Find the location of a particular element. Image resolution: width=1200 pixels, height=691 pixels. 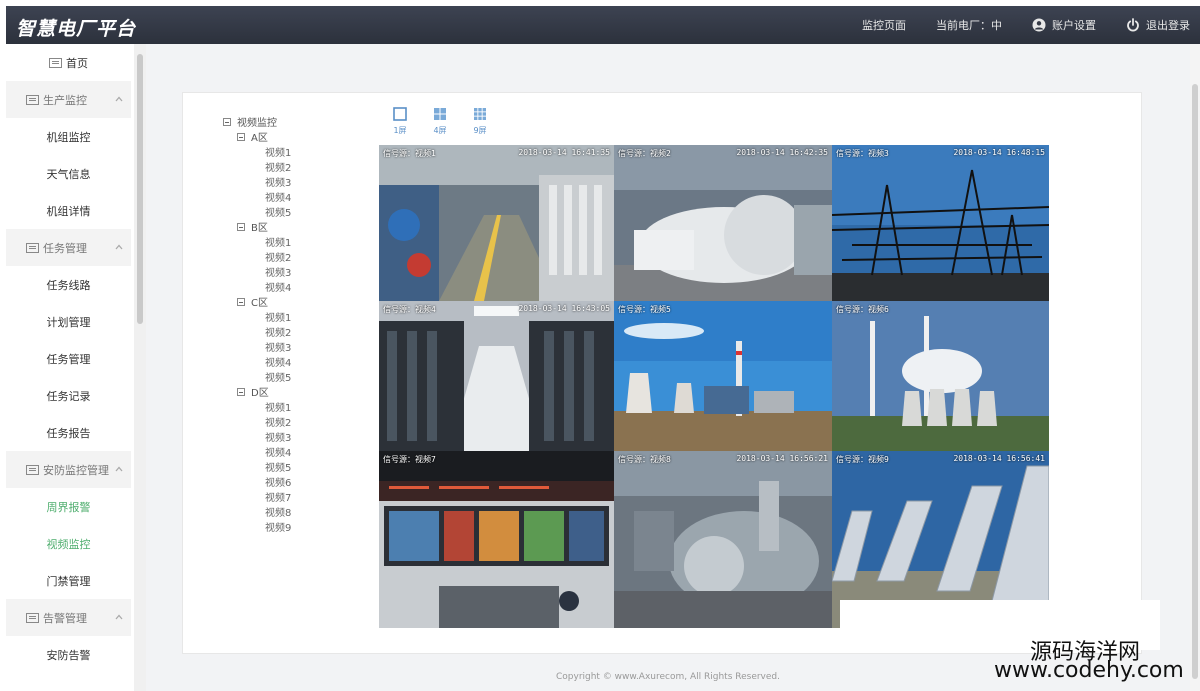

brand-title: 智慧电厂平台 is located at coordinates (76, 29).